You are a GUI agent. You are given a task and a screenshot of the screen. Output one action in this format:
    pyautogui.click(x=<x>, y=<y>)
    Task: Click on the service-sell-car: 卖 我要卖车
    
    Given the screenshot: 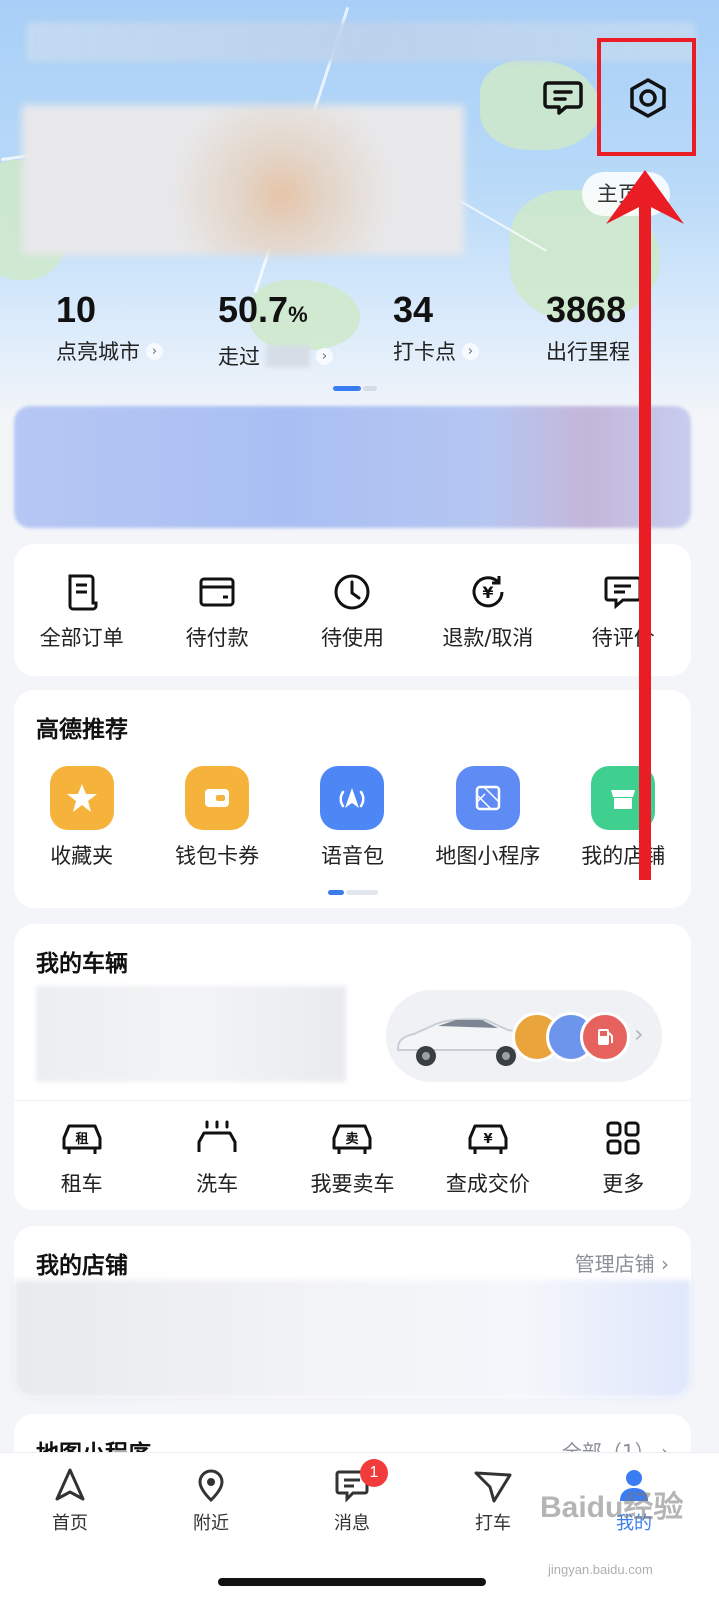 What is the action you would take?
    pyautogui.click(x=352, y=1158)
    